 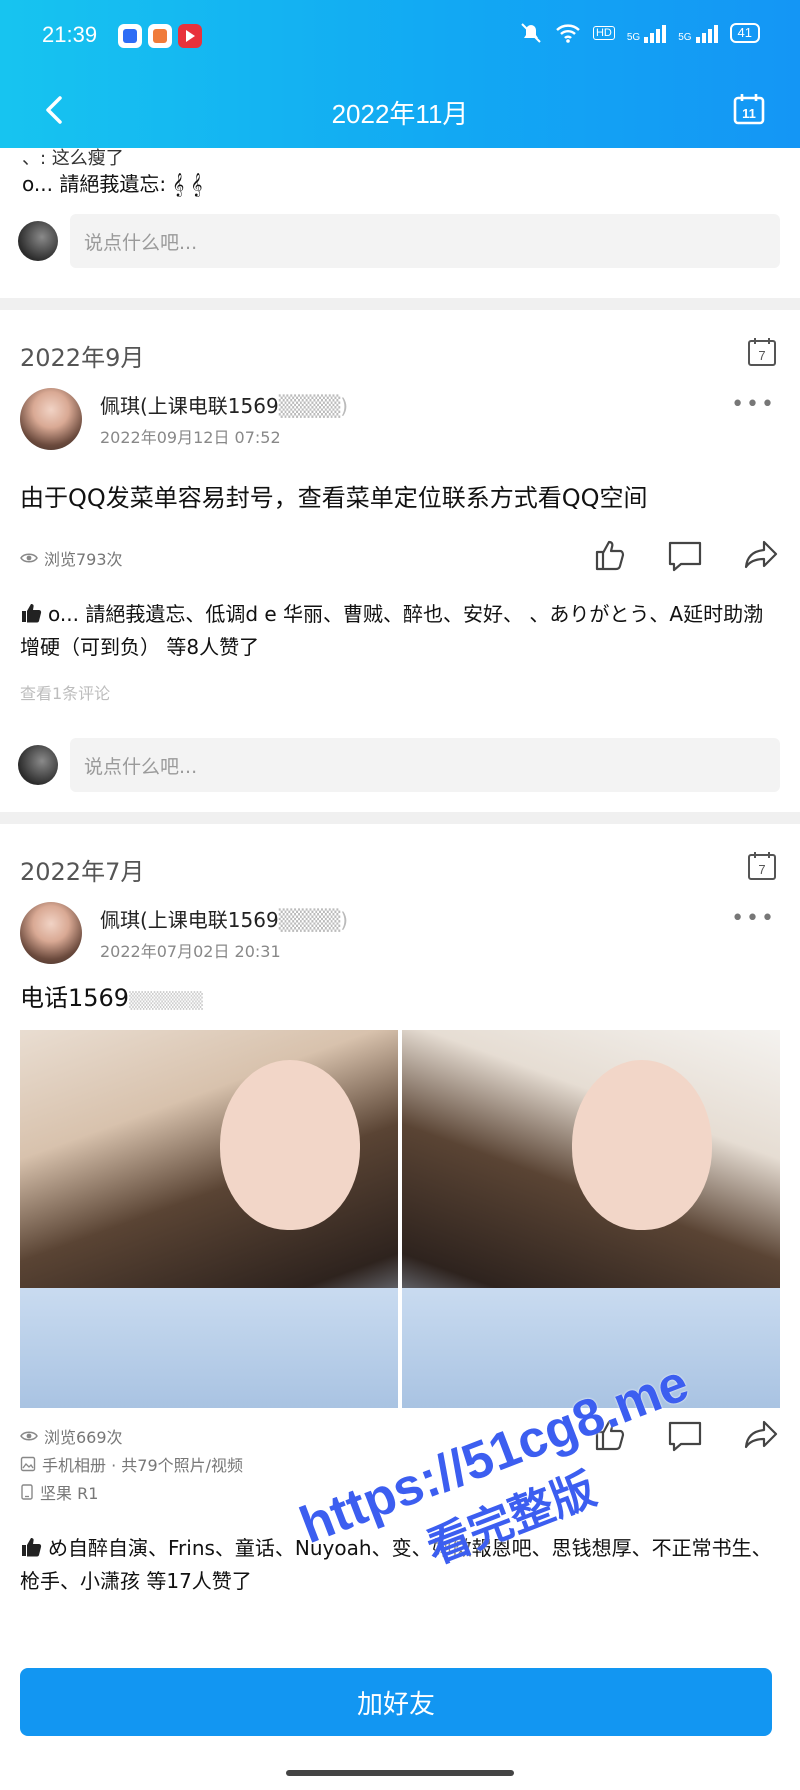 I want to click on view-count: 浏览669次, so click(x=71, y=1436).